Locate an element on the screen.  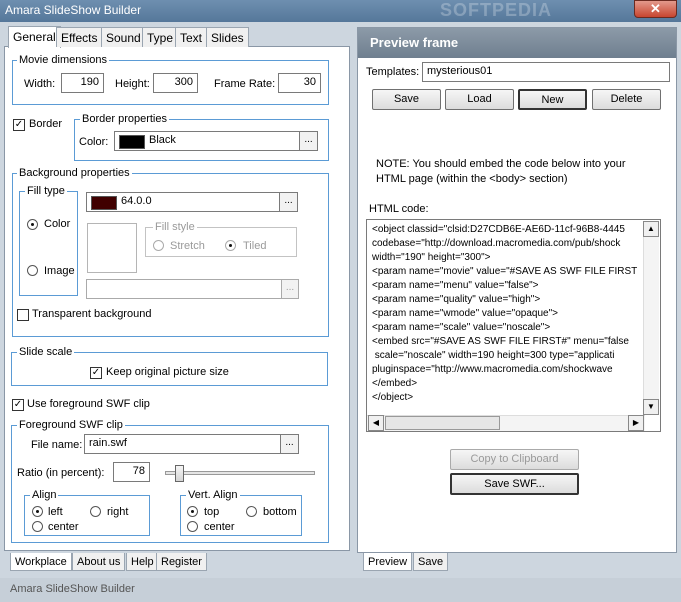
tab-general: General is located at coordinates (34, 37).